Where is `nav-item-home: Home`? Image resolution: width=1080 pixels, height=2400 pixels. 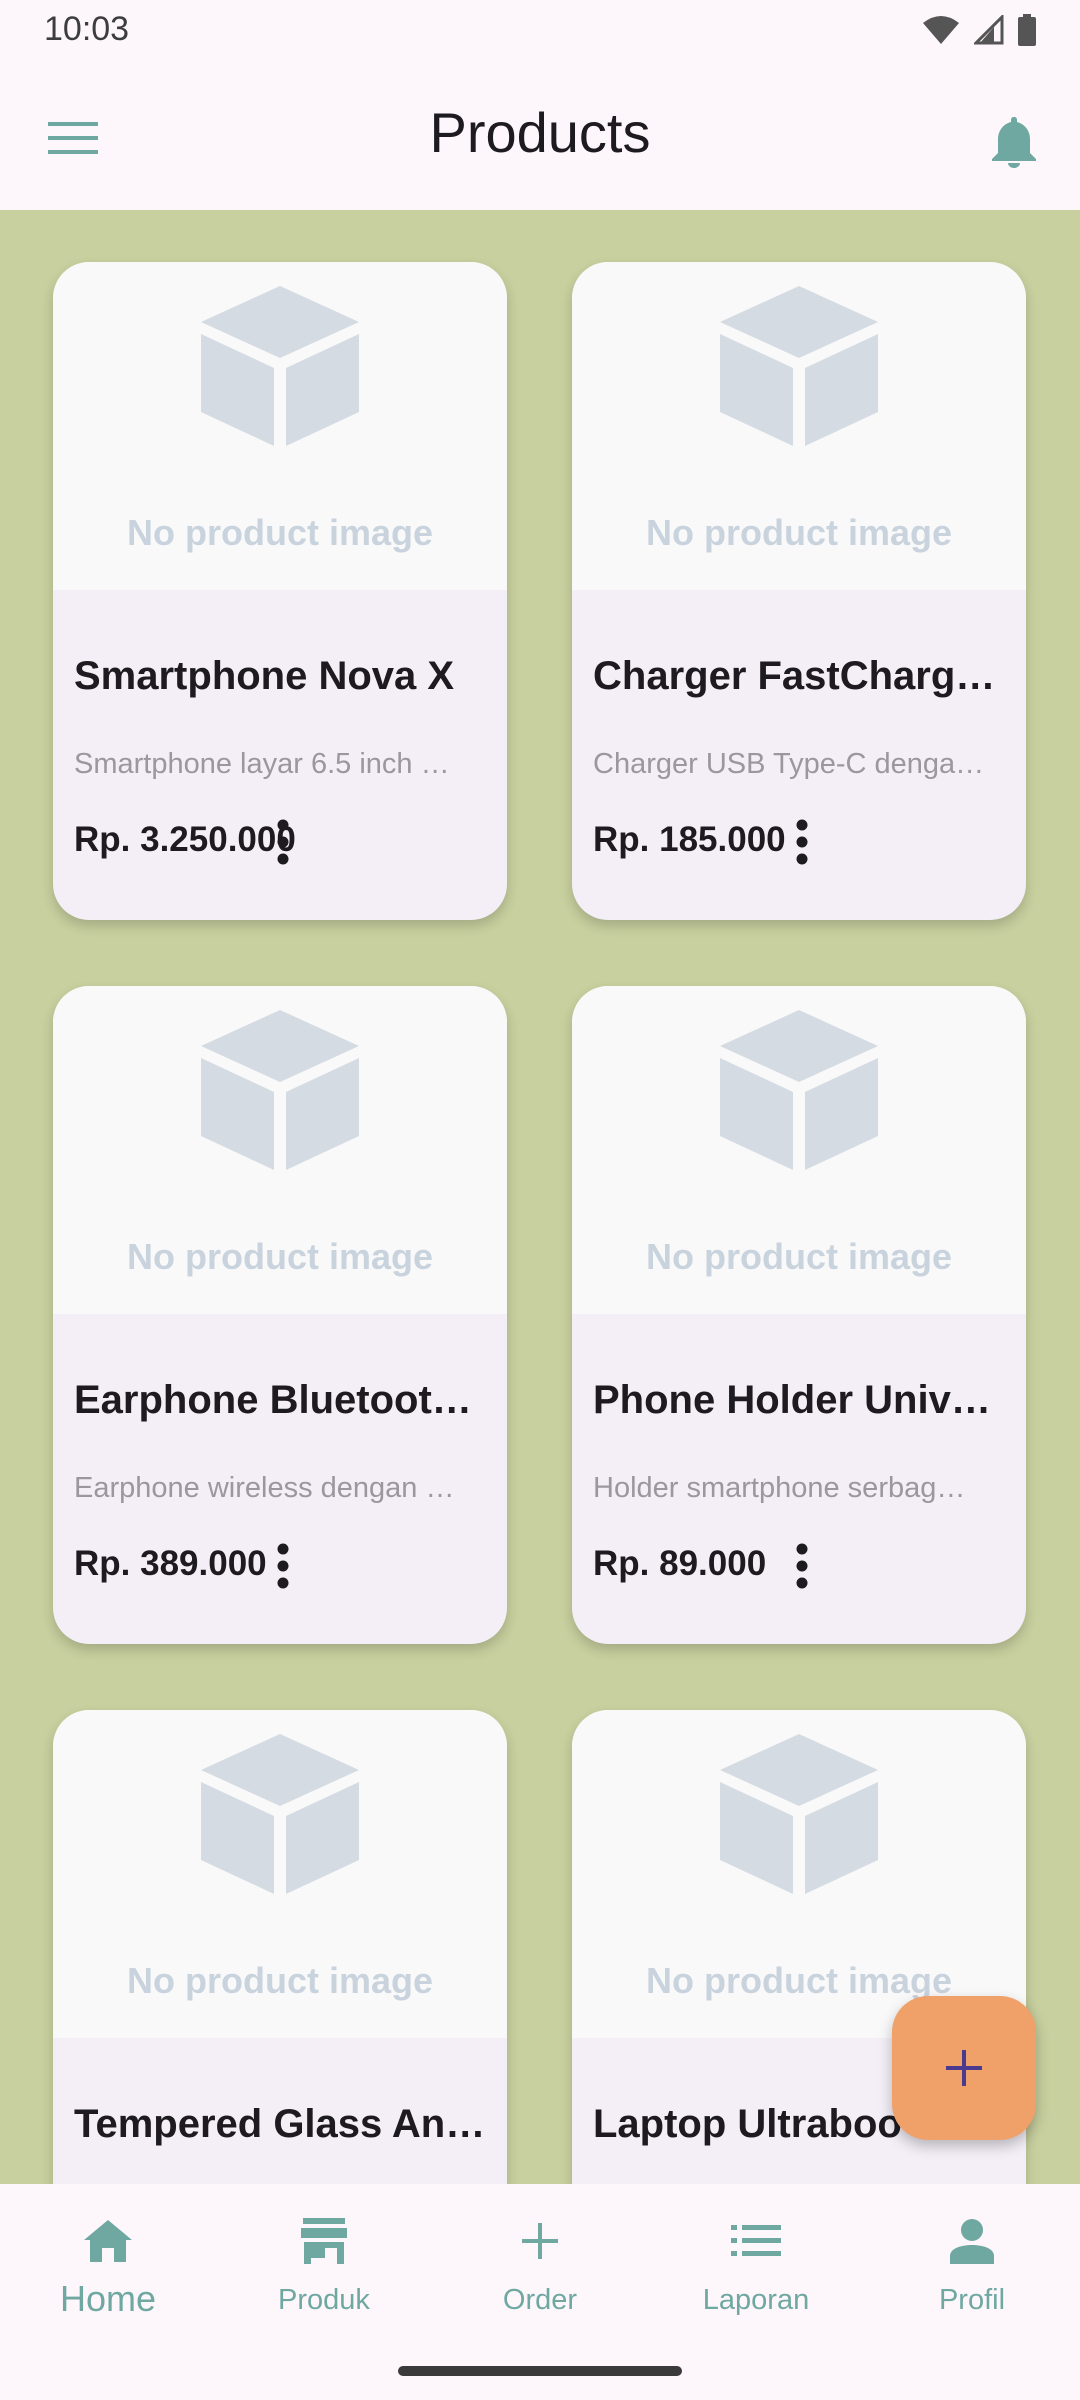 nav-item-home: Home is located at coordinates (108, 2270).